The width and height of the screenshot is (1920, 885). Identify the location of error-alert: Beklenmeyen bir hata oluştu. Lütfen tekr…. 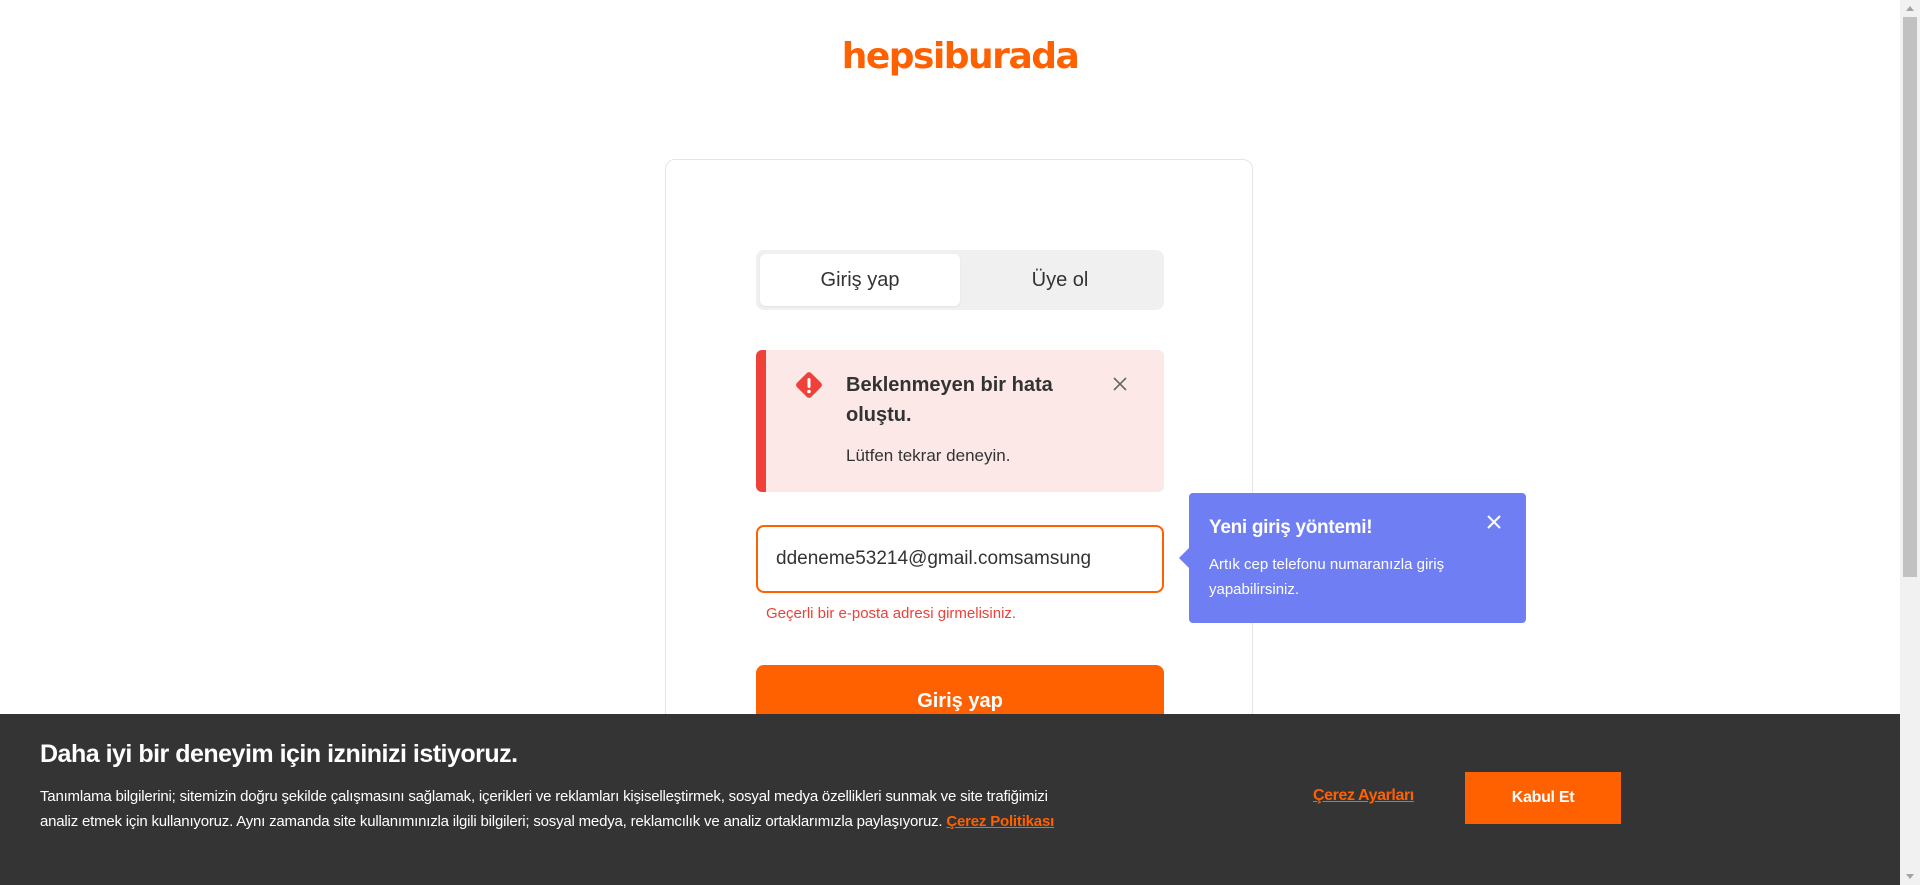
(960, 421).